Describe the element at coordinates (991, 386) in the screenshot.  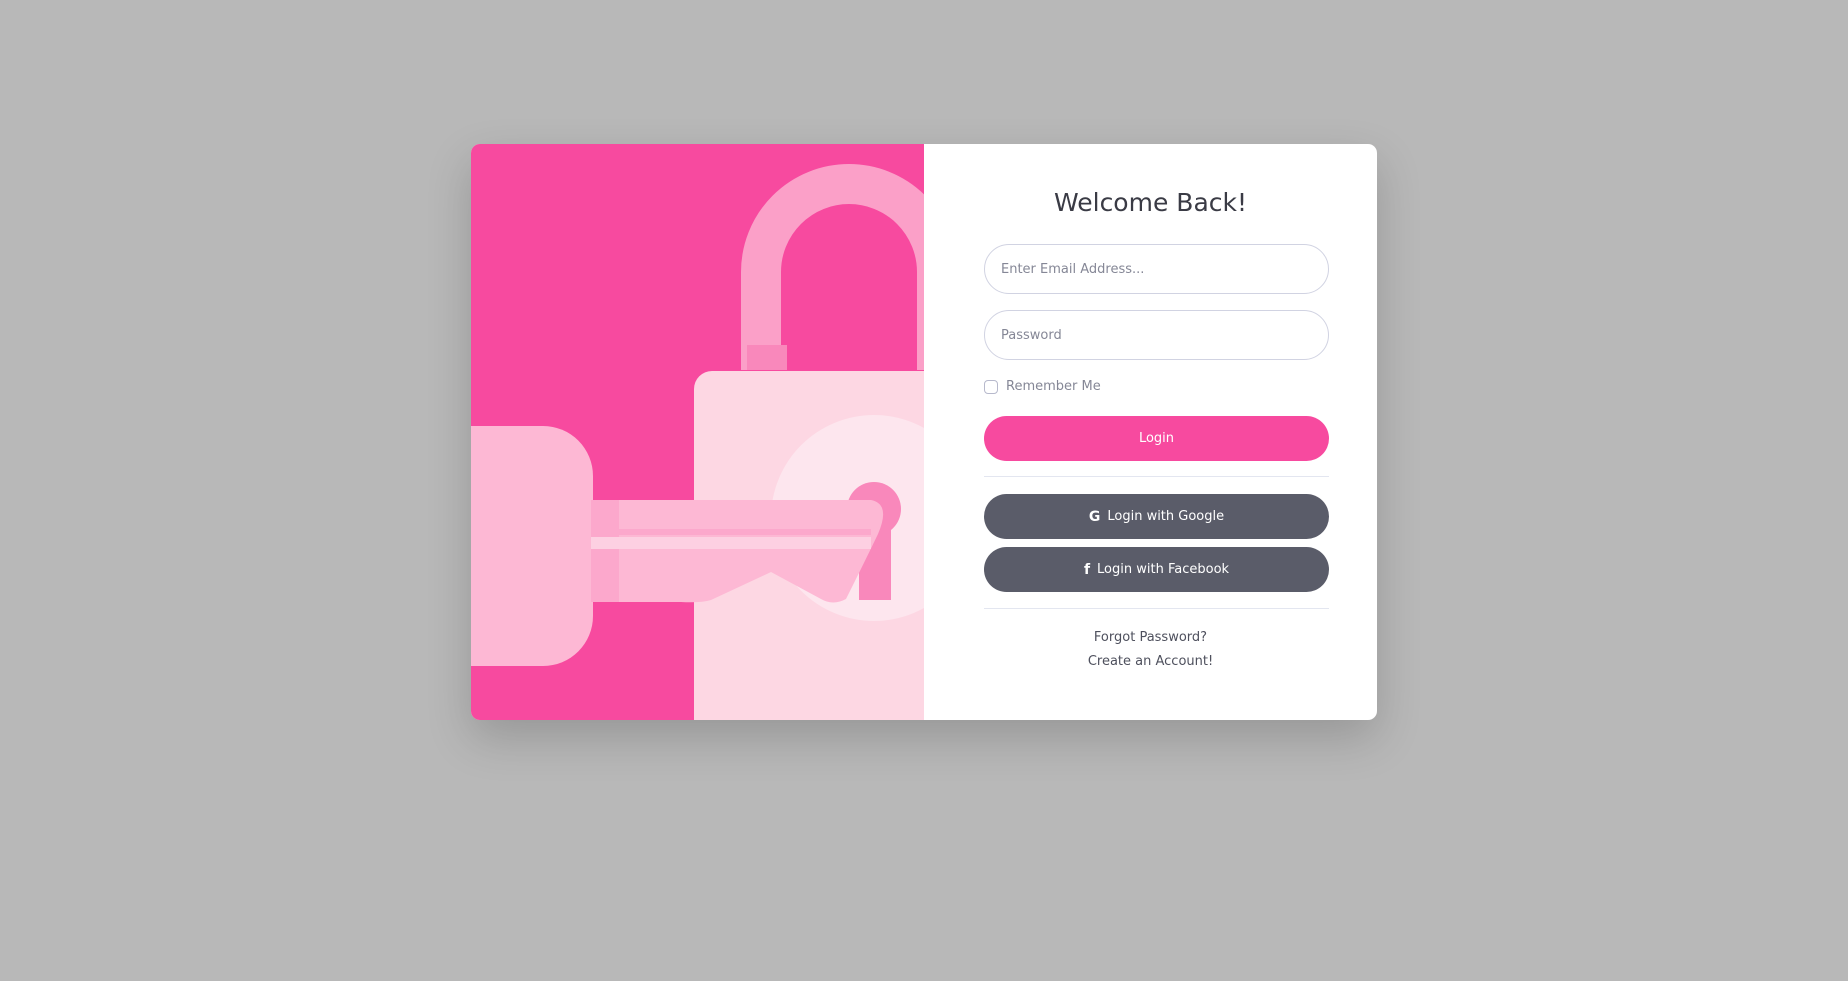
I see `remember-me-checkbox` at that location.